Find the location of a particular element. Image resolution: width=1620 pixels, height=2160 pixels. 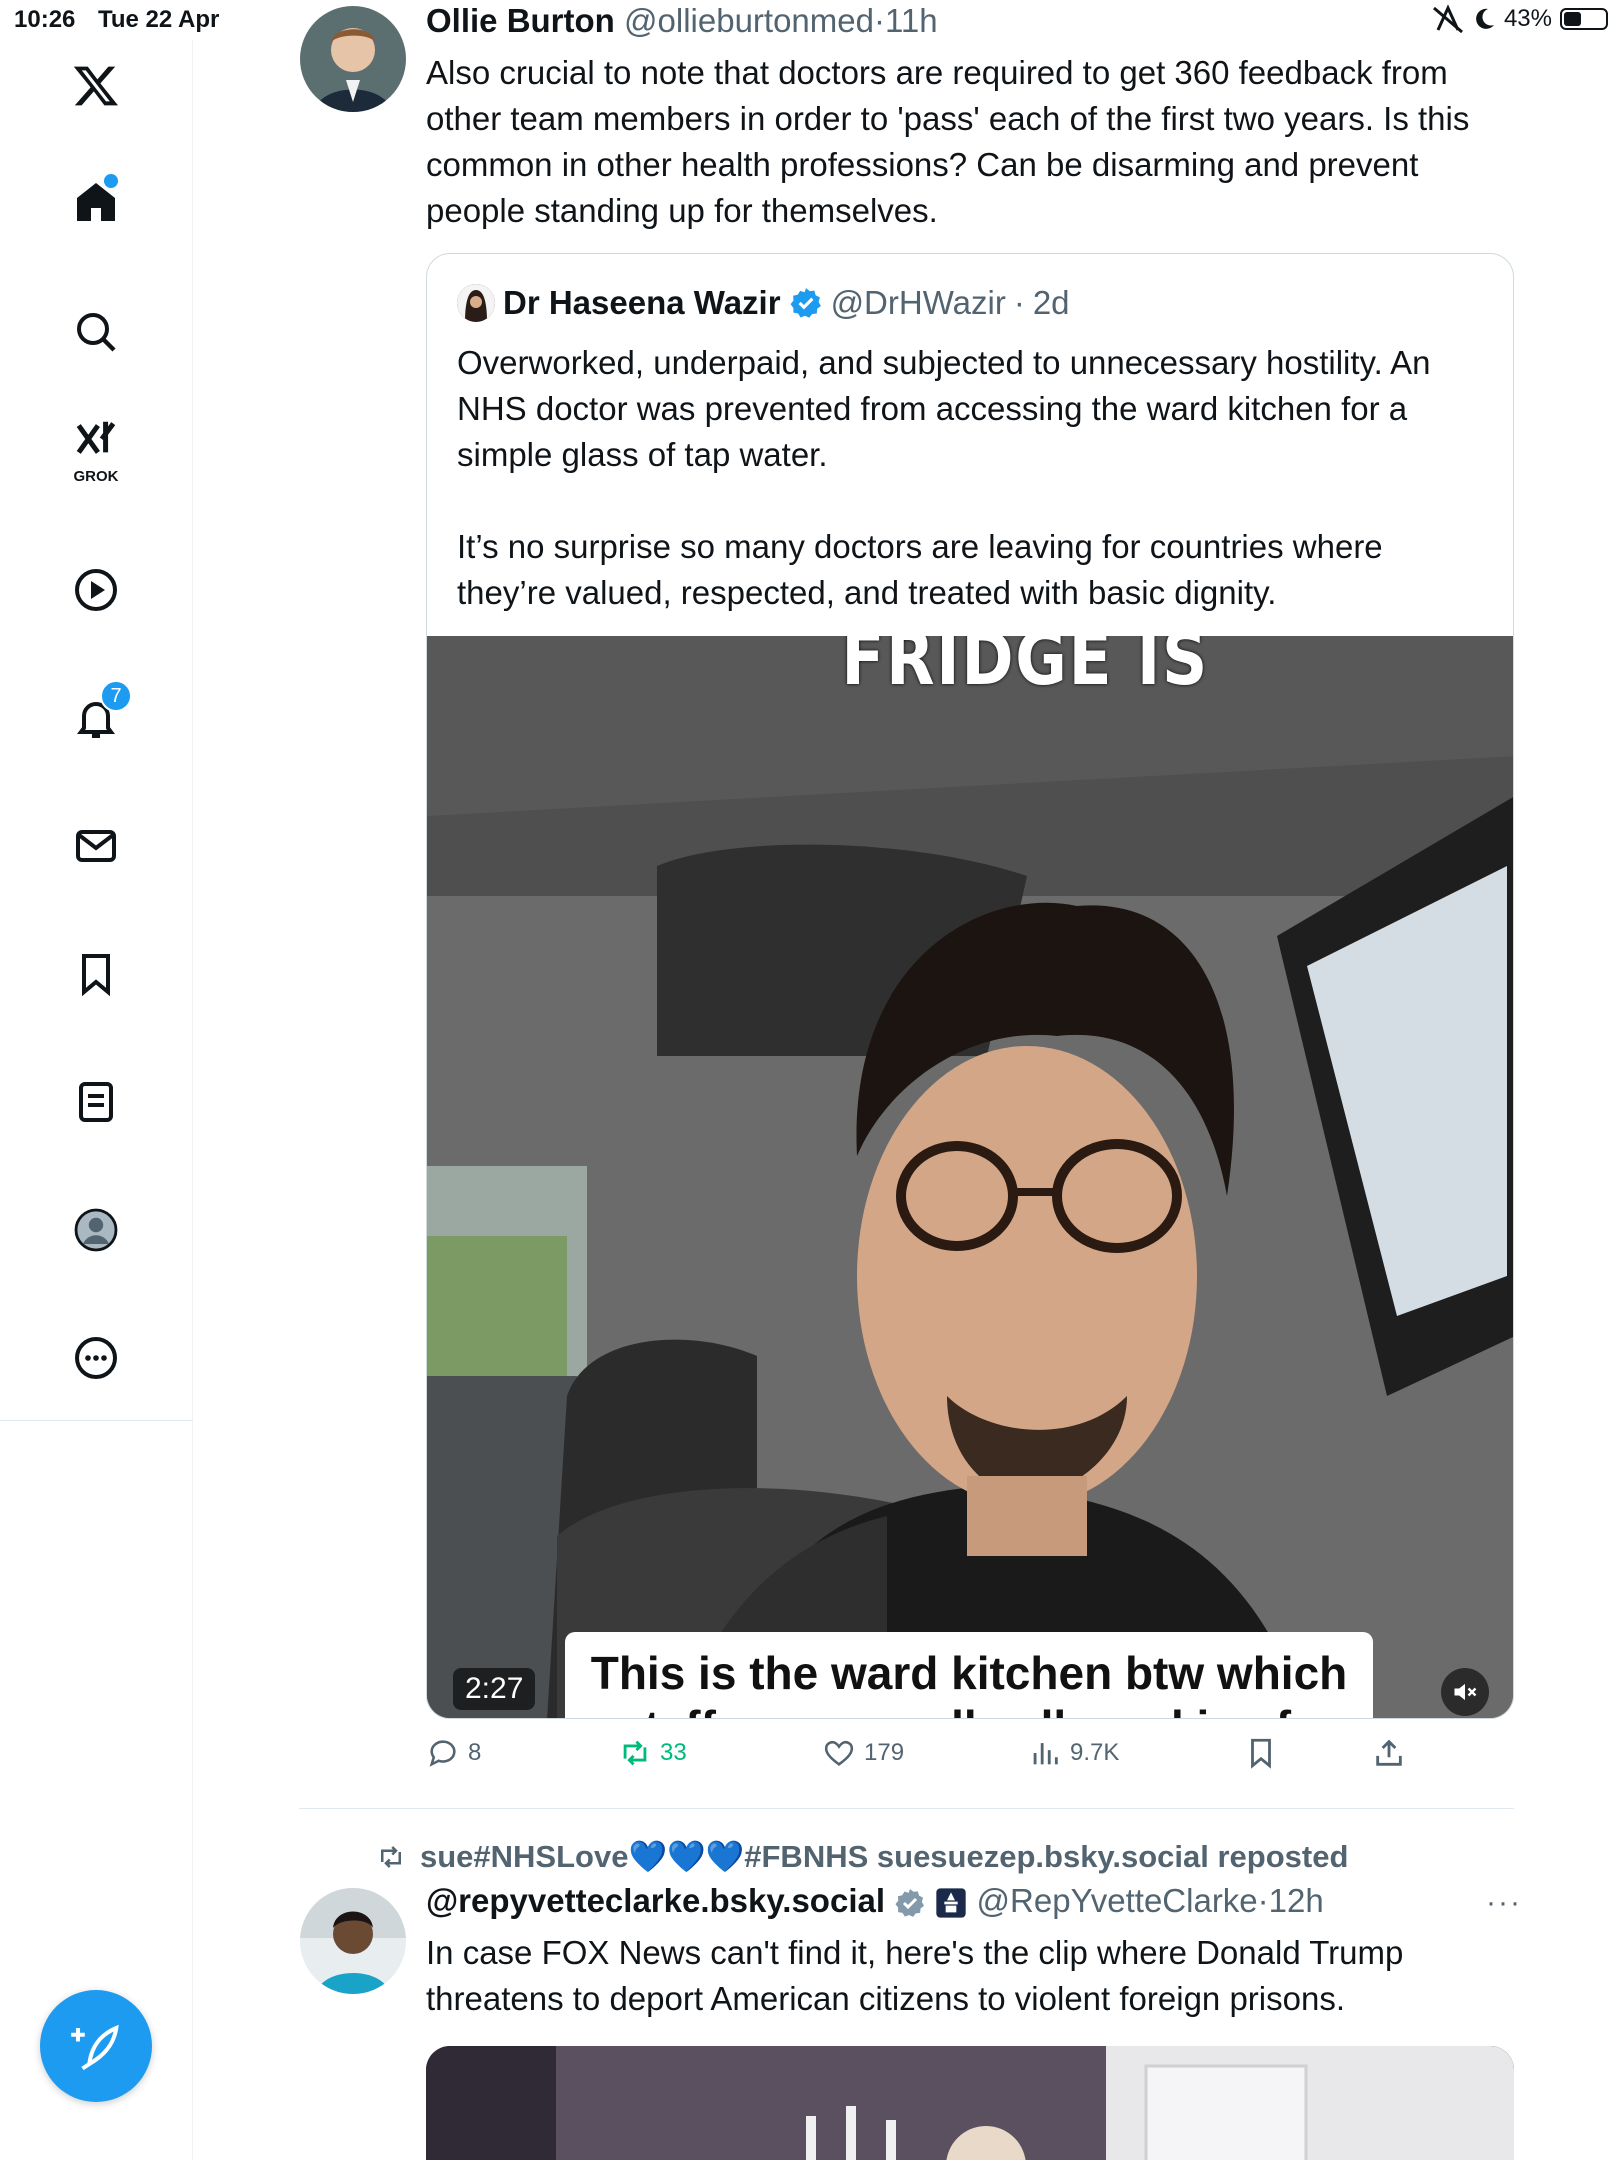

video-overlay-text: FRIDGE IS is located at coordinates (1025, 669).